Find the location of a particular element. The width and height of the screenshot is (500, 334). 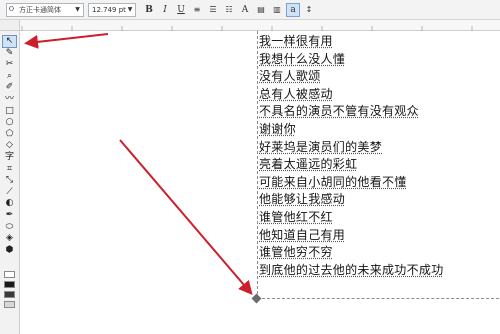

text-line: 我想什么没人懂 is located at coordinates (302, 58).